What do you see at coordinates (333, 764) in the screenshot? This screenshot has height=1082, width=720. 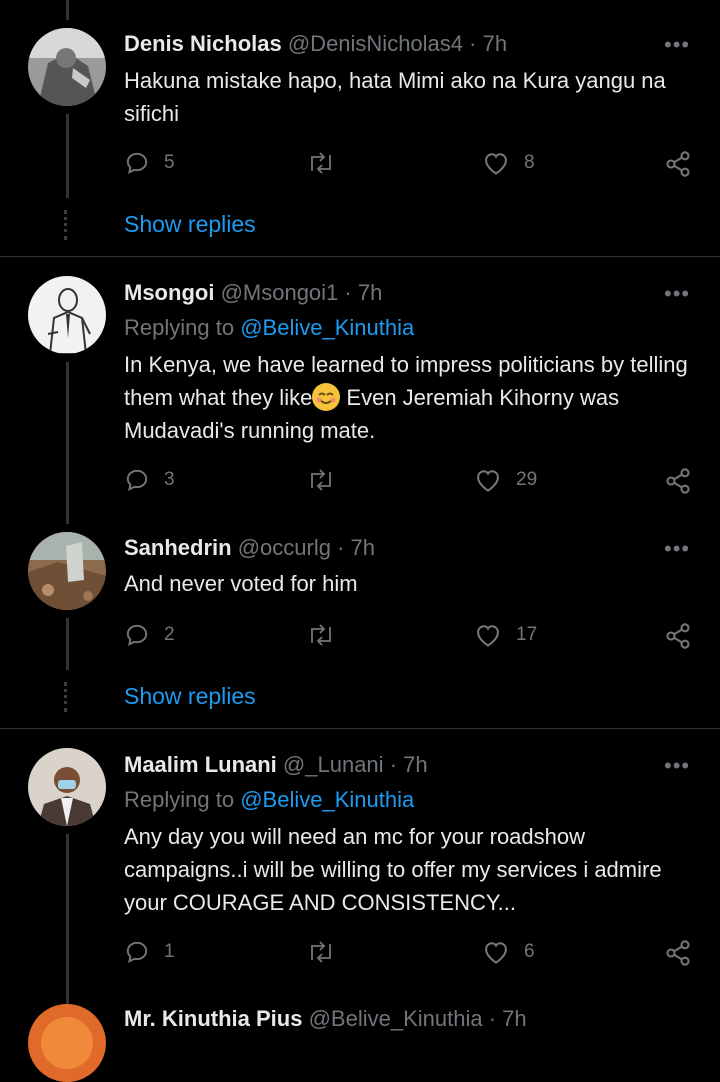 I see `handle: @_Lunani` at bounding box center [333, 764].